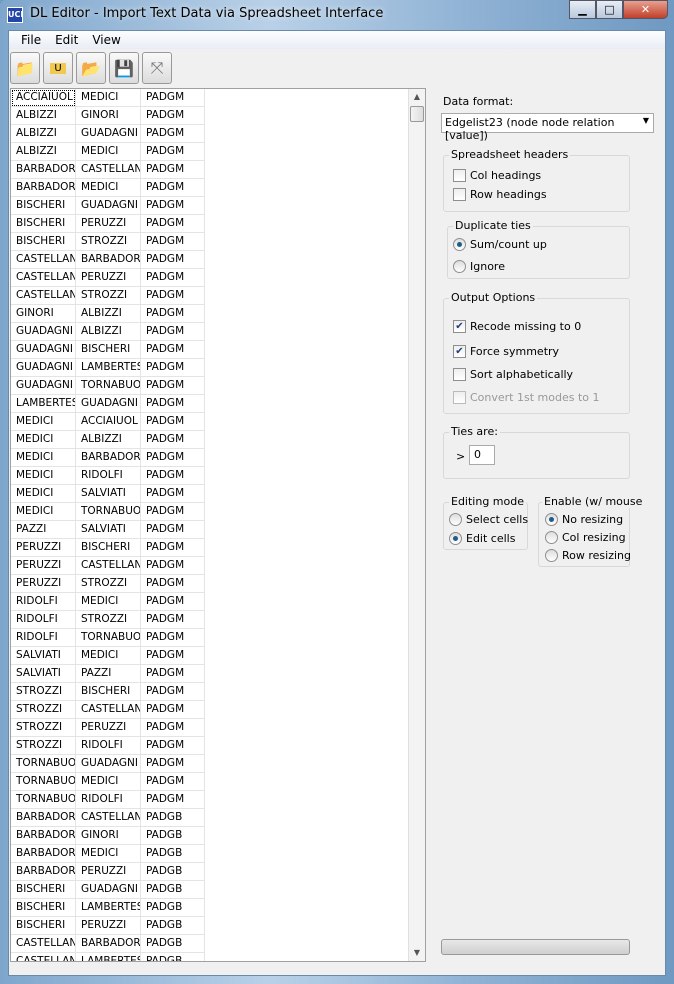 This screenshot has width=674, height=984. I want to click on compress-button: ⤧, so click(157, 68).